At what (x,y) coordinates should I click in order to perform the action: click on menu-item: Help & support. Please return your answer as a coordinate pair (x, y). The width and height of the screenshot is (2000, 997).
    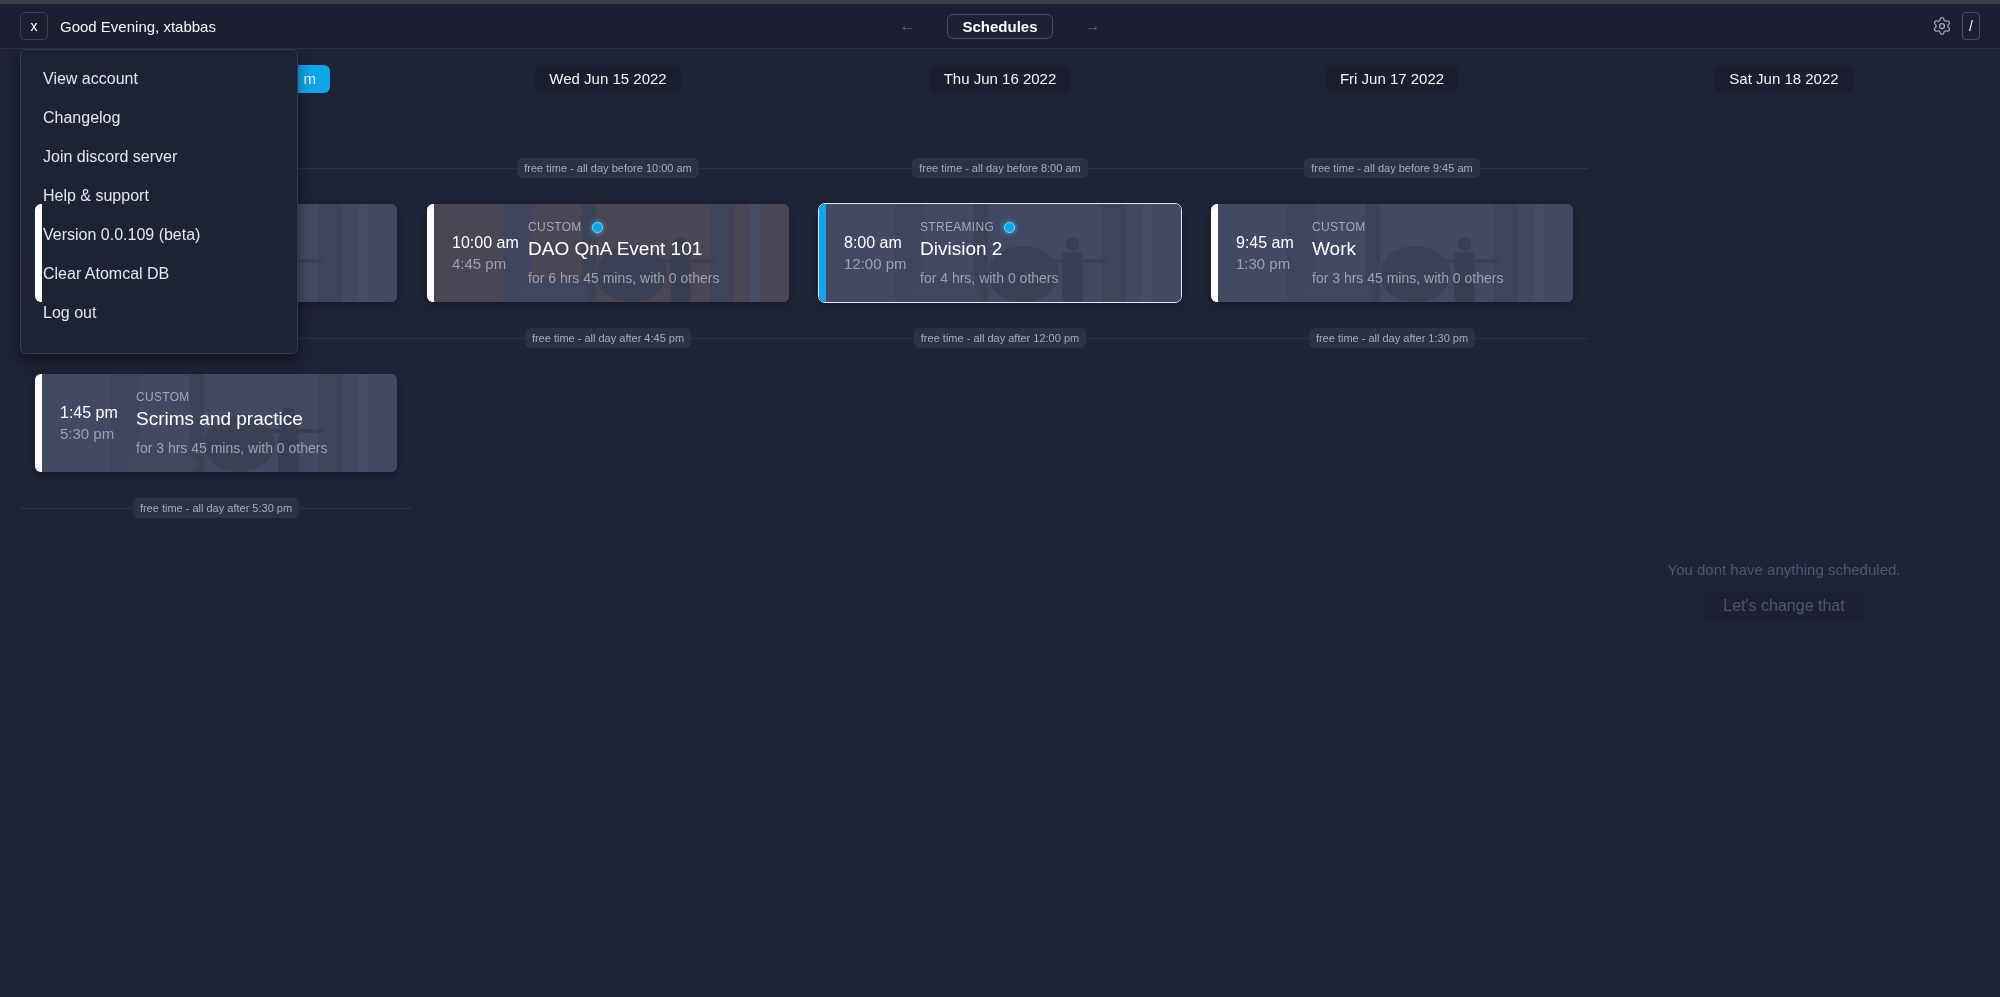
    Looking at the image, I should click on (159, 196).